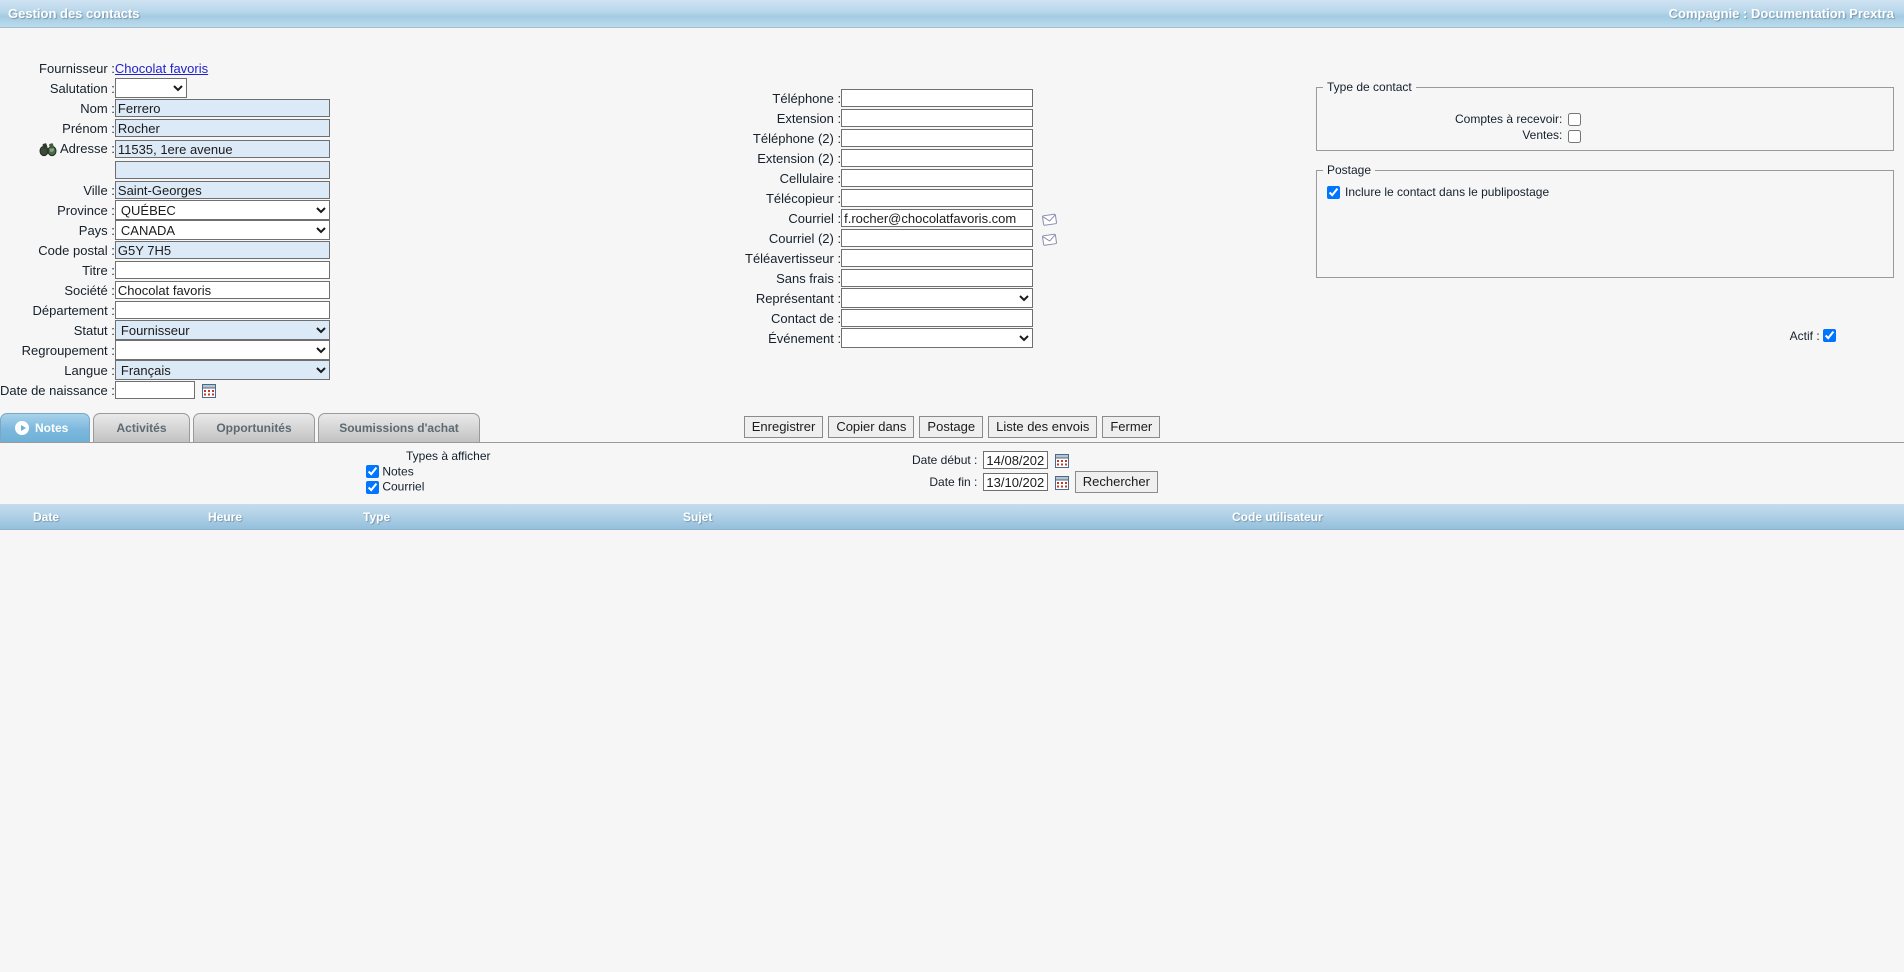 The height and width of the screenshot is (972, 1904). Describe the element at coordinates (1575, 136) in the screenshot. I see `ventes-checkbox` at that location.